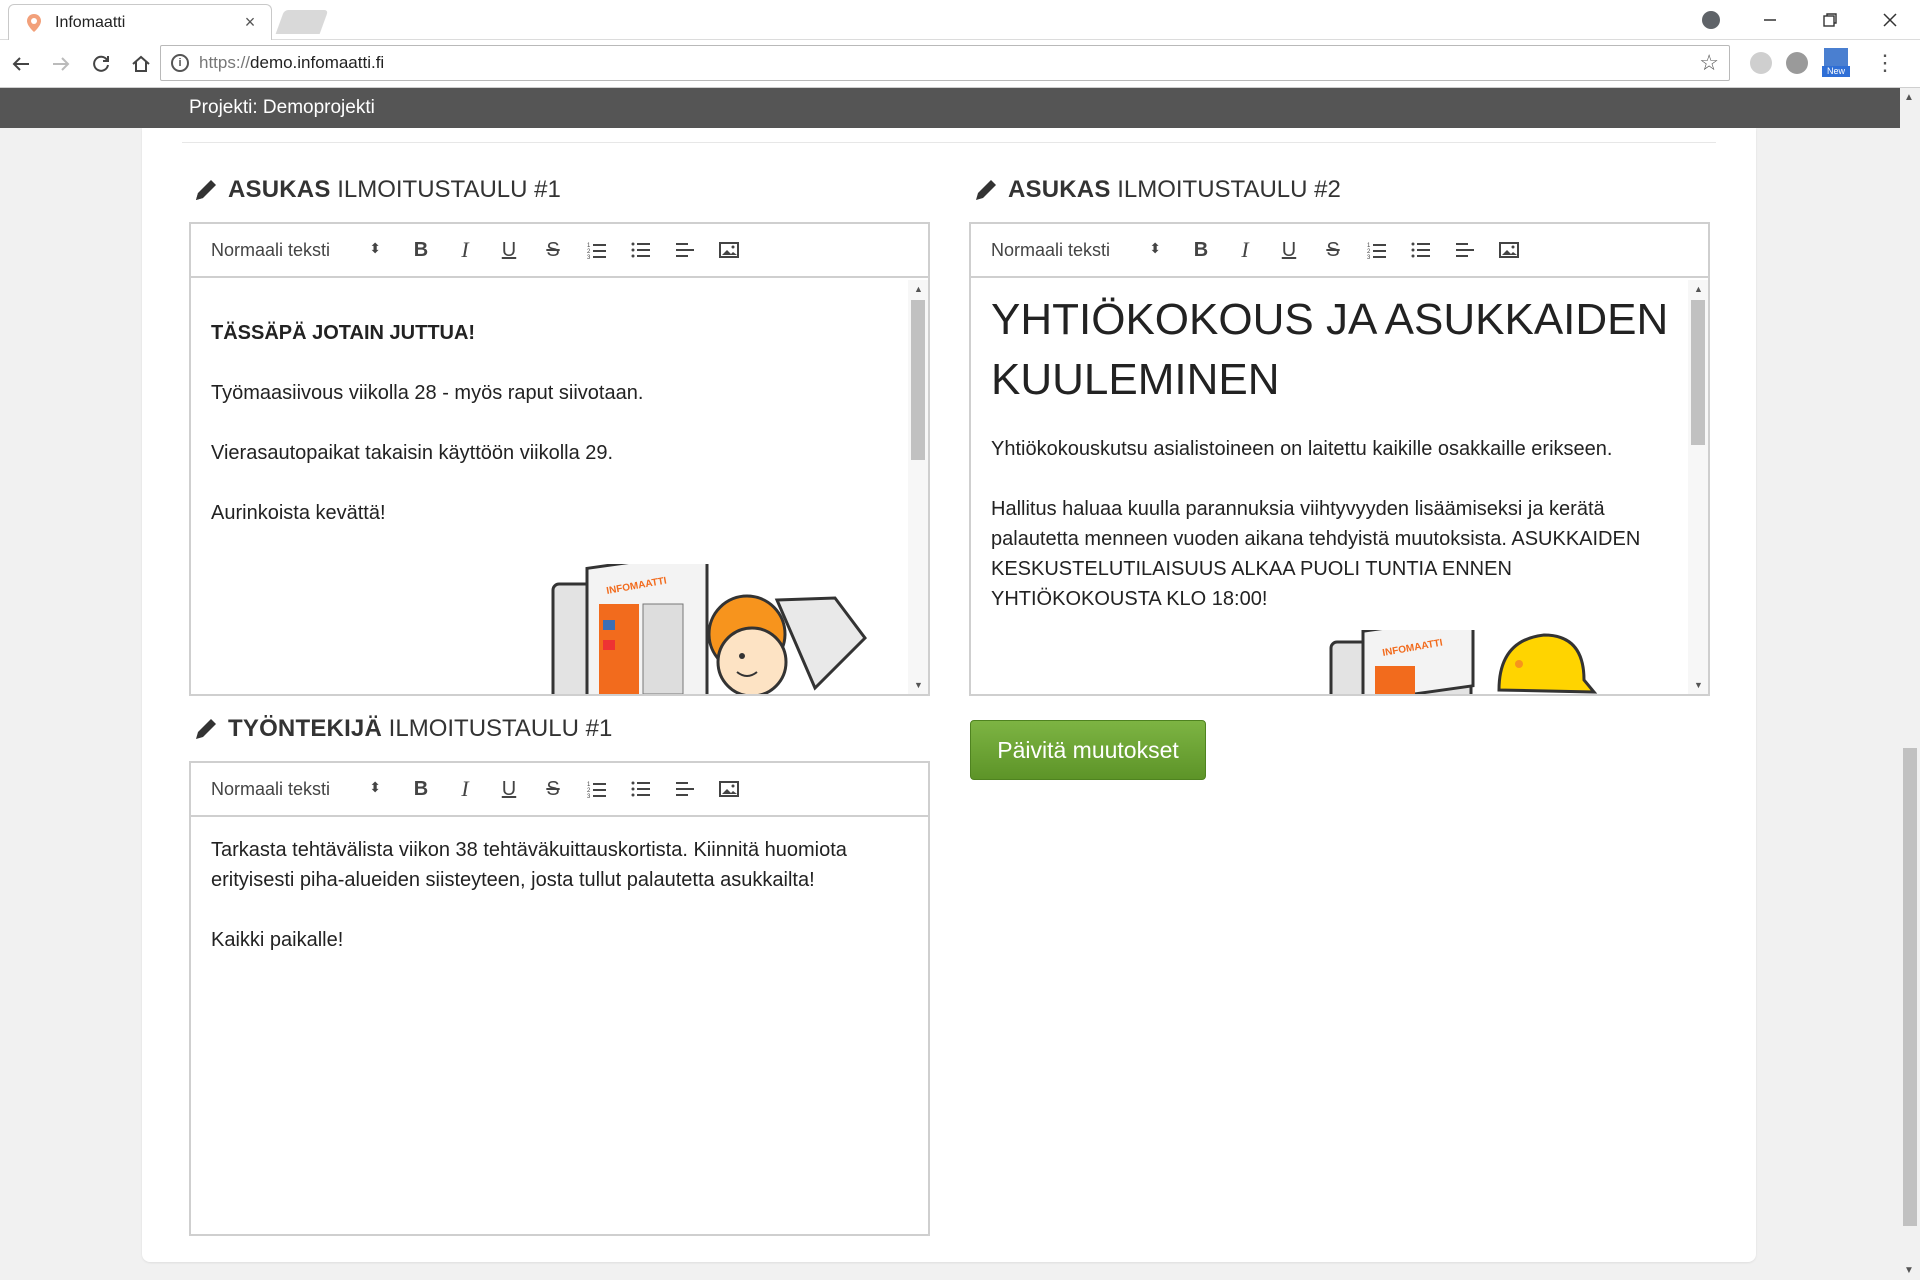 The image size is (1920, 1280). Describe the element at coordinates (250, 22) in the screenshot. I see `tab-close-icon: ×` at that location.